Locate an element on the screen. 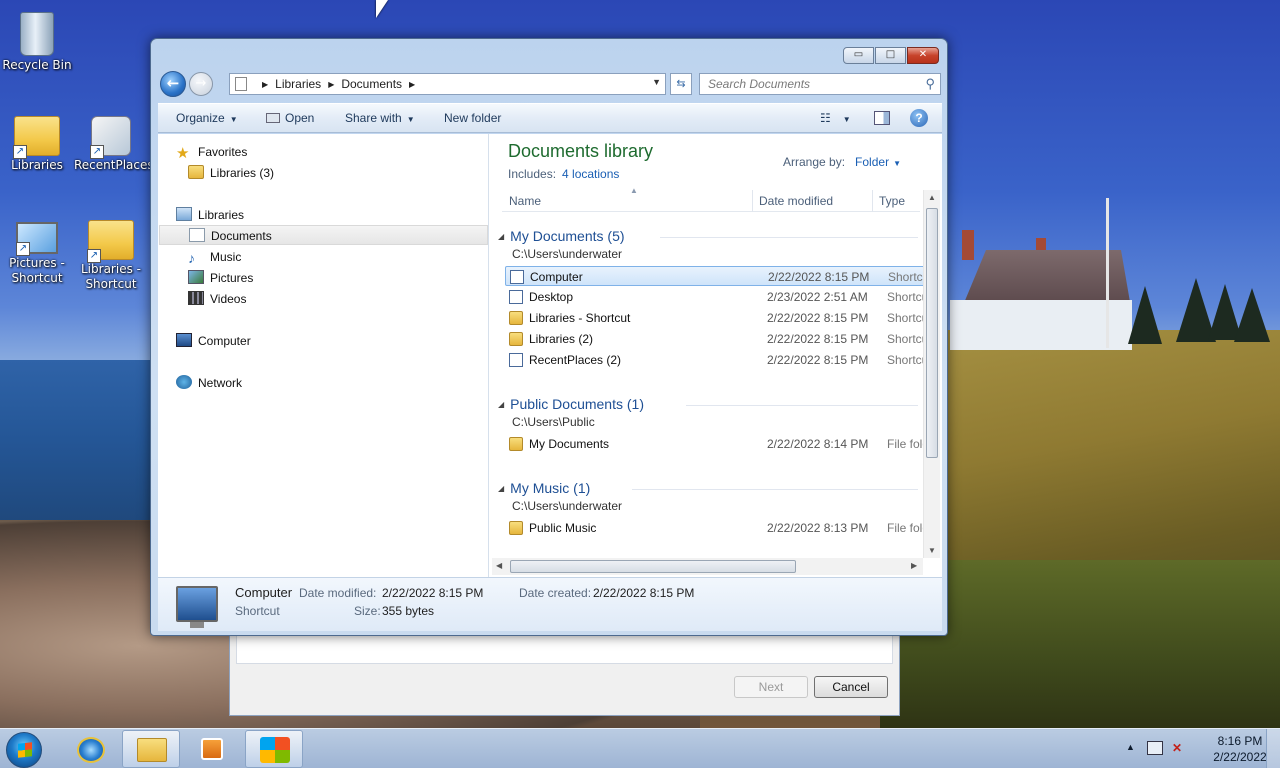  desktop-icon-libraries-shortcut: ↗ Libraries - Shortcut is located at coordinates (111, 253).